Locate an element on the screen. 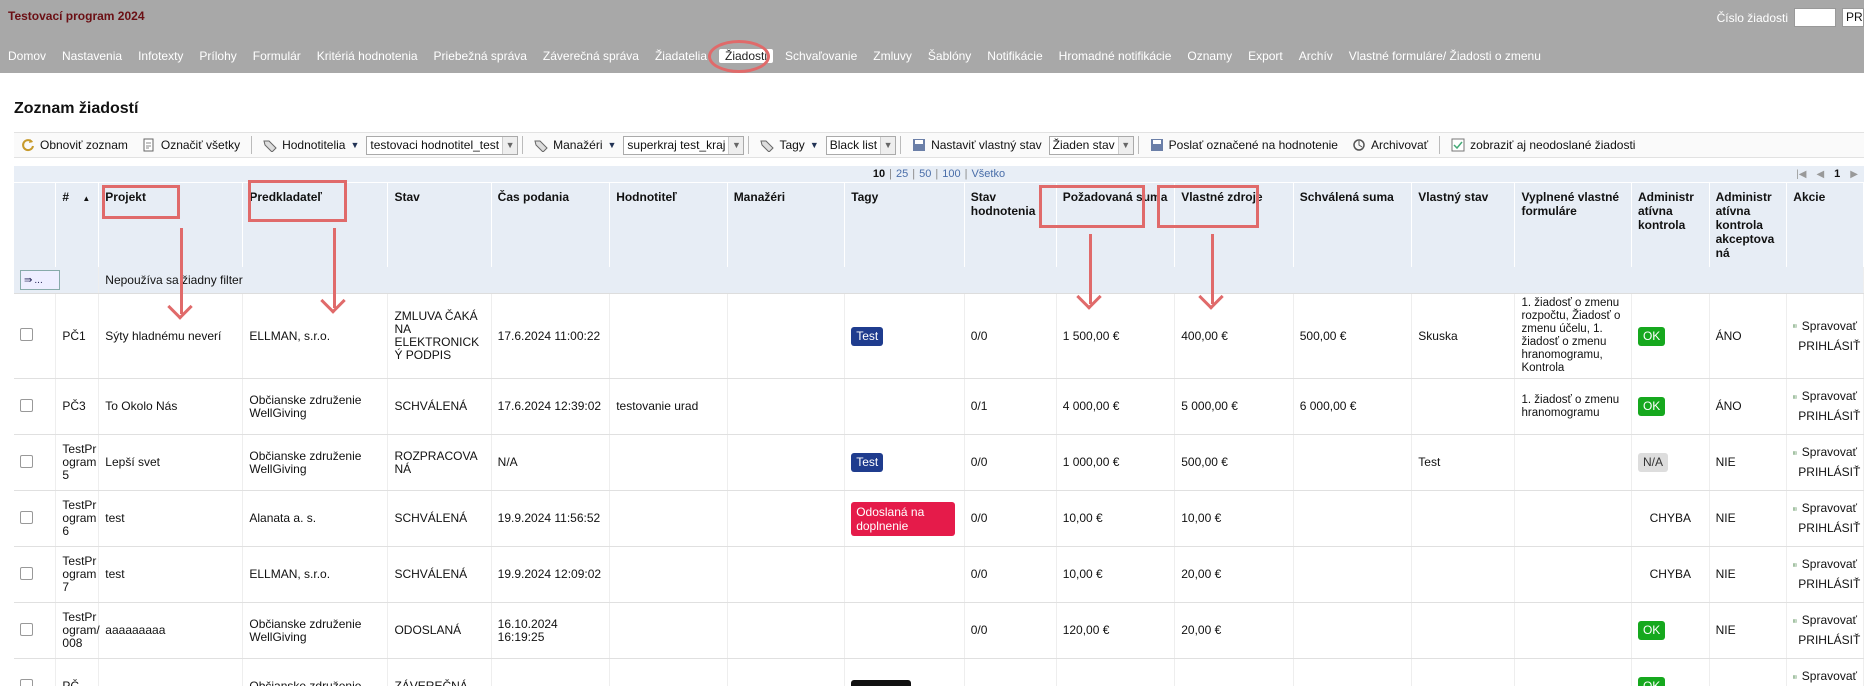 The image size is (1864, 686). tag-select: Black list ▼ is located at coordinates (861, 145).